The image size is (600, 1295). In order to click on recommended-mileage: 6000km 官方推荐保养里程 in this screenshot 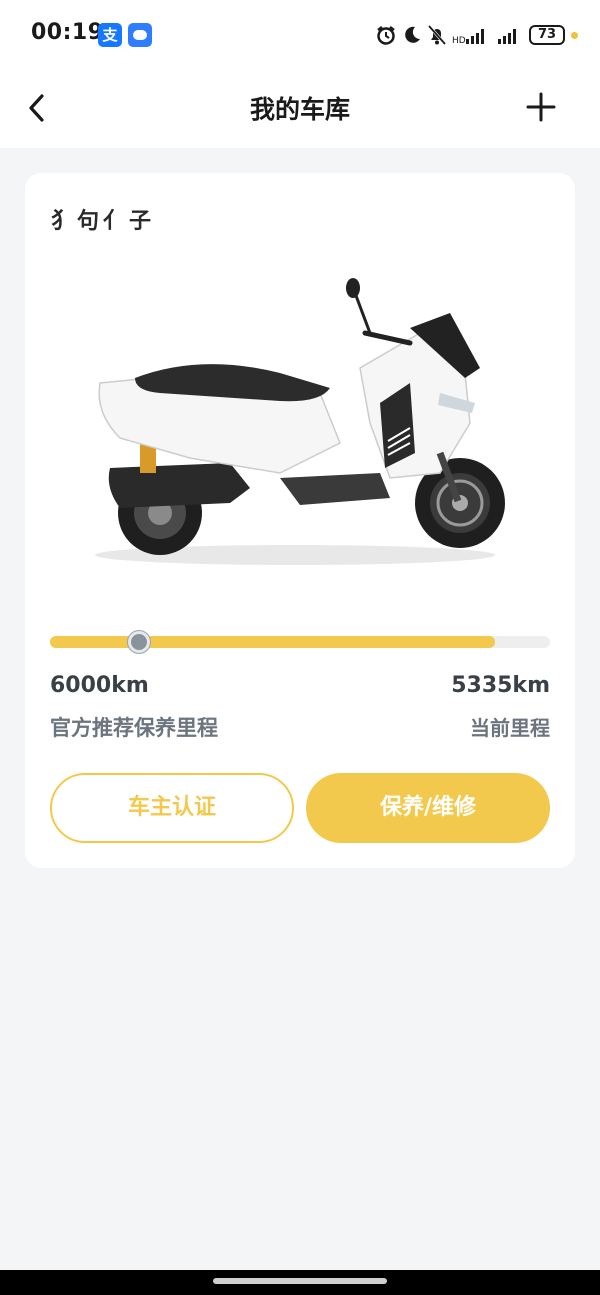, I will do `click(134, 707)`.